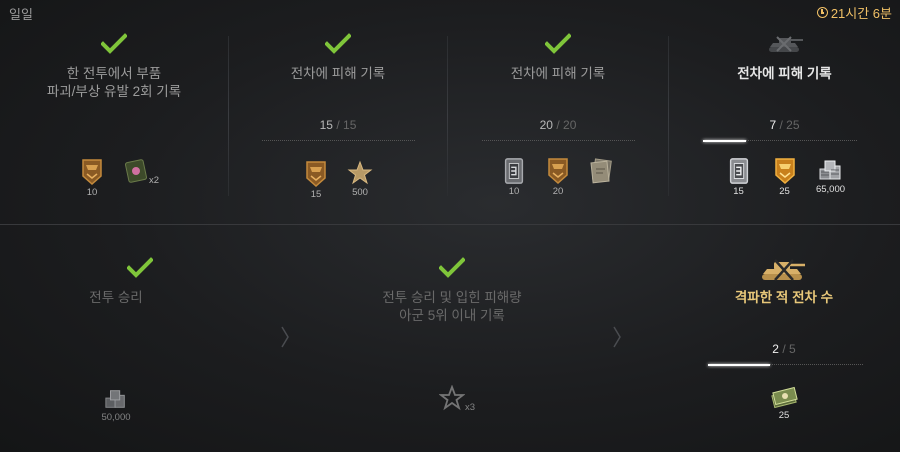  I want to click on tank-icon, so click(785, 44).